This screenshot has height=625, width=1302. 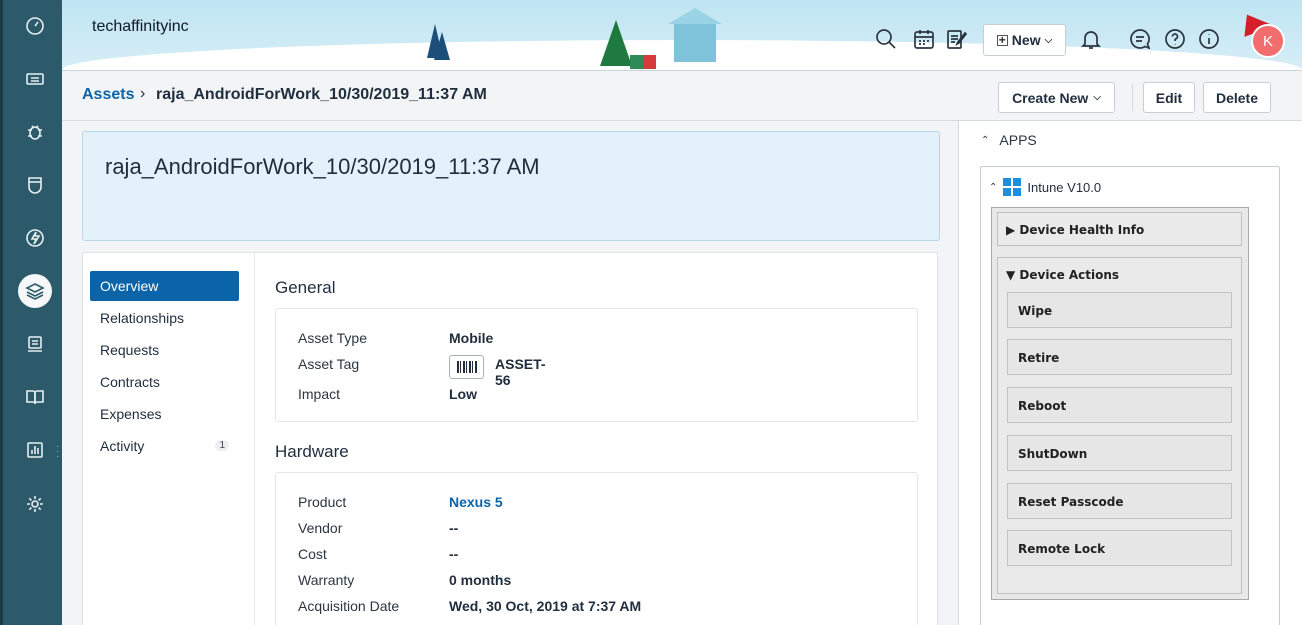 What do you see at coordinates (463, 394) in the screenshot?
I see `impact-value: Low` at bounding box center [463, 394].